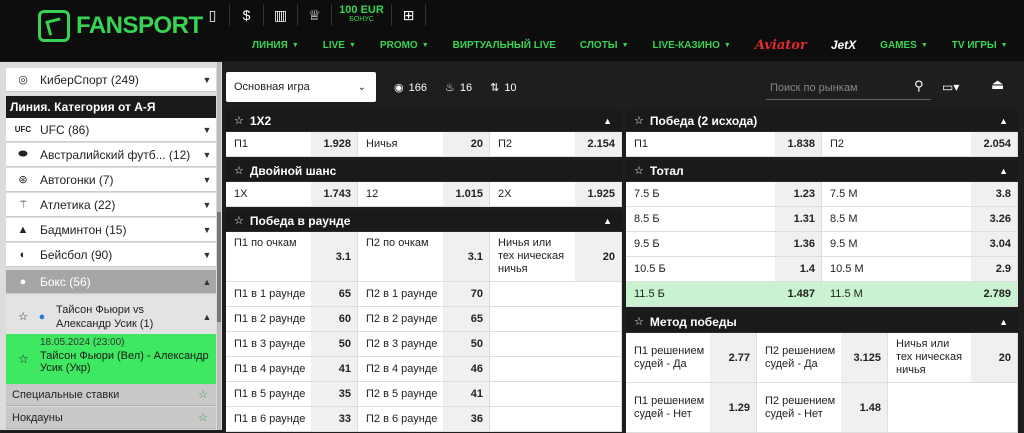  I want to click on counter-all: ◉ 166, so click(410, 87).